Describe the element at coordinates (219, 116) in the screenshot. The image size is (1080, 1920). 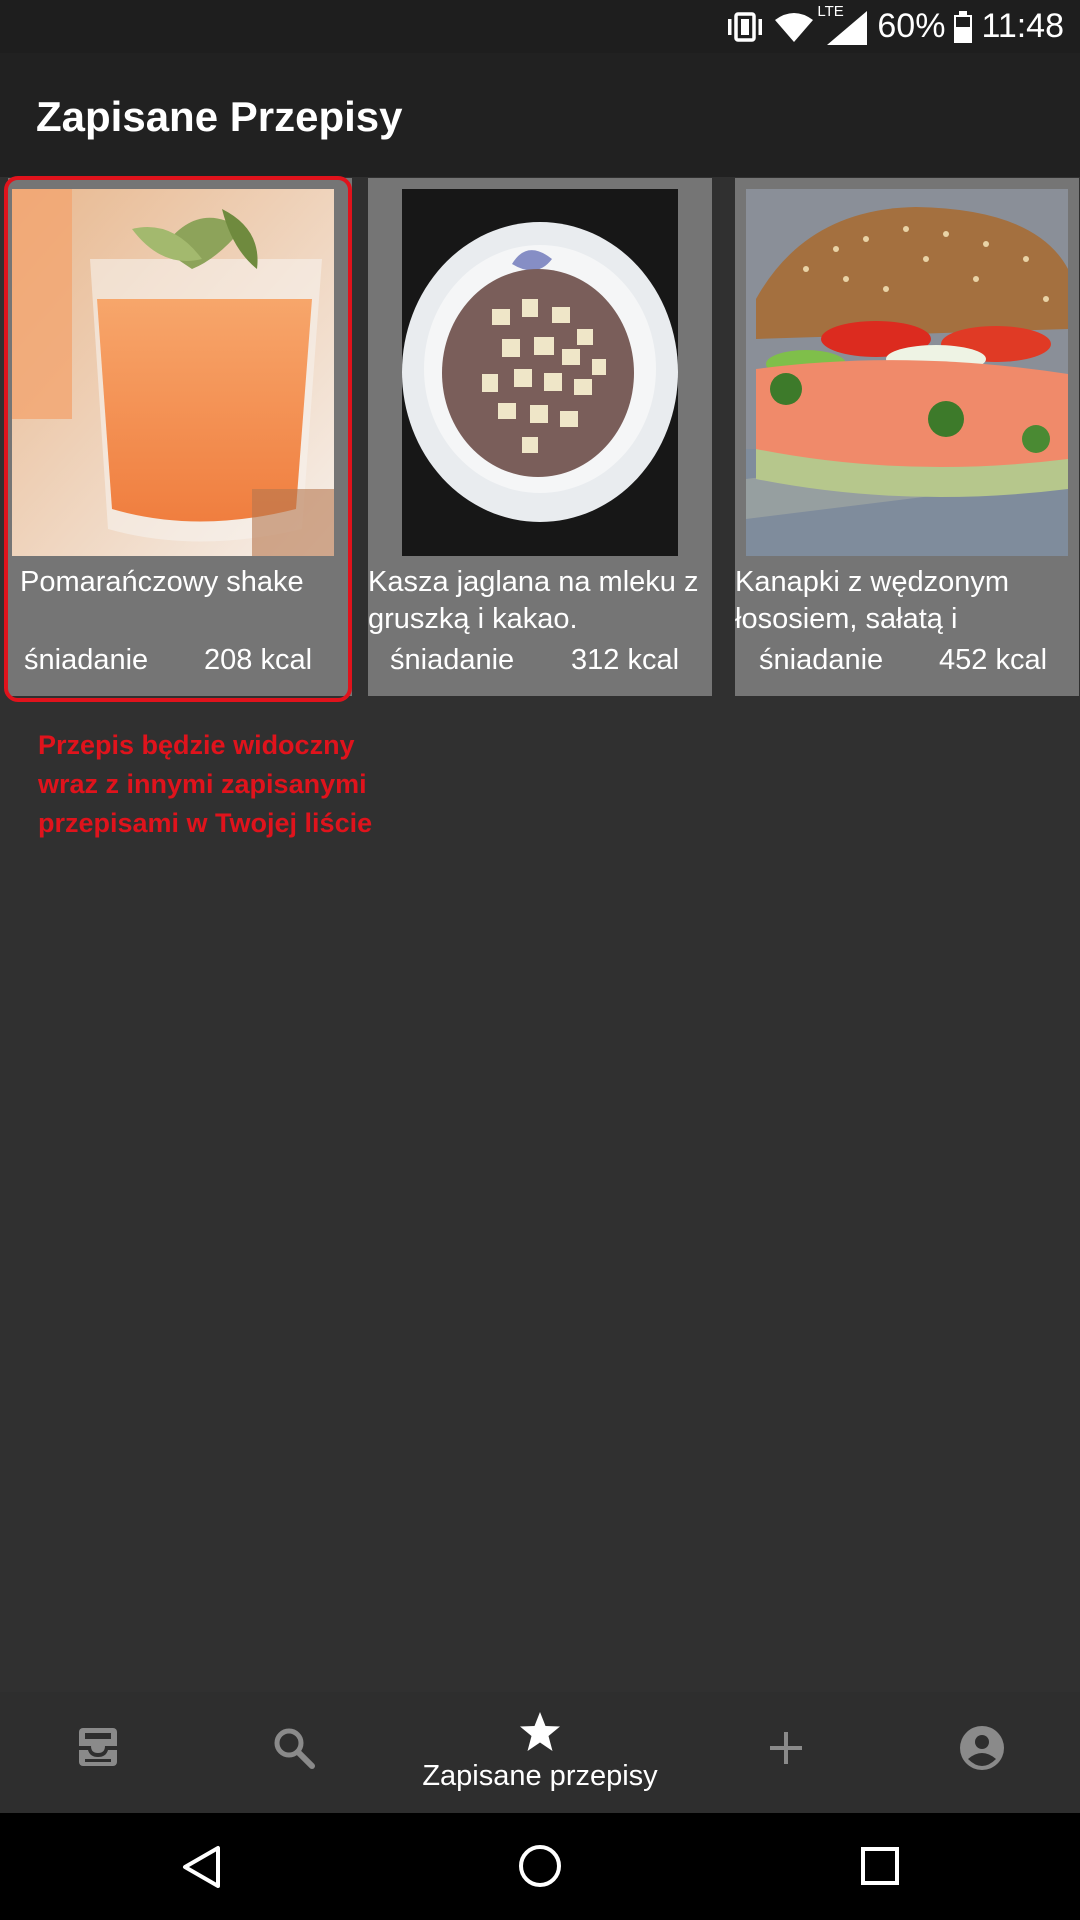
I see `page-title: Zapisane Przepisy` at that location.